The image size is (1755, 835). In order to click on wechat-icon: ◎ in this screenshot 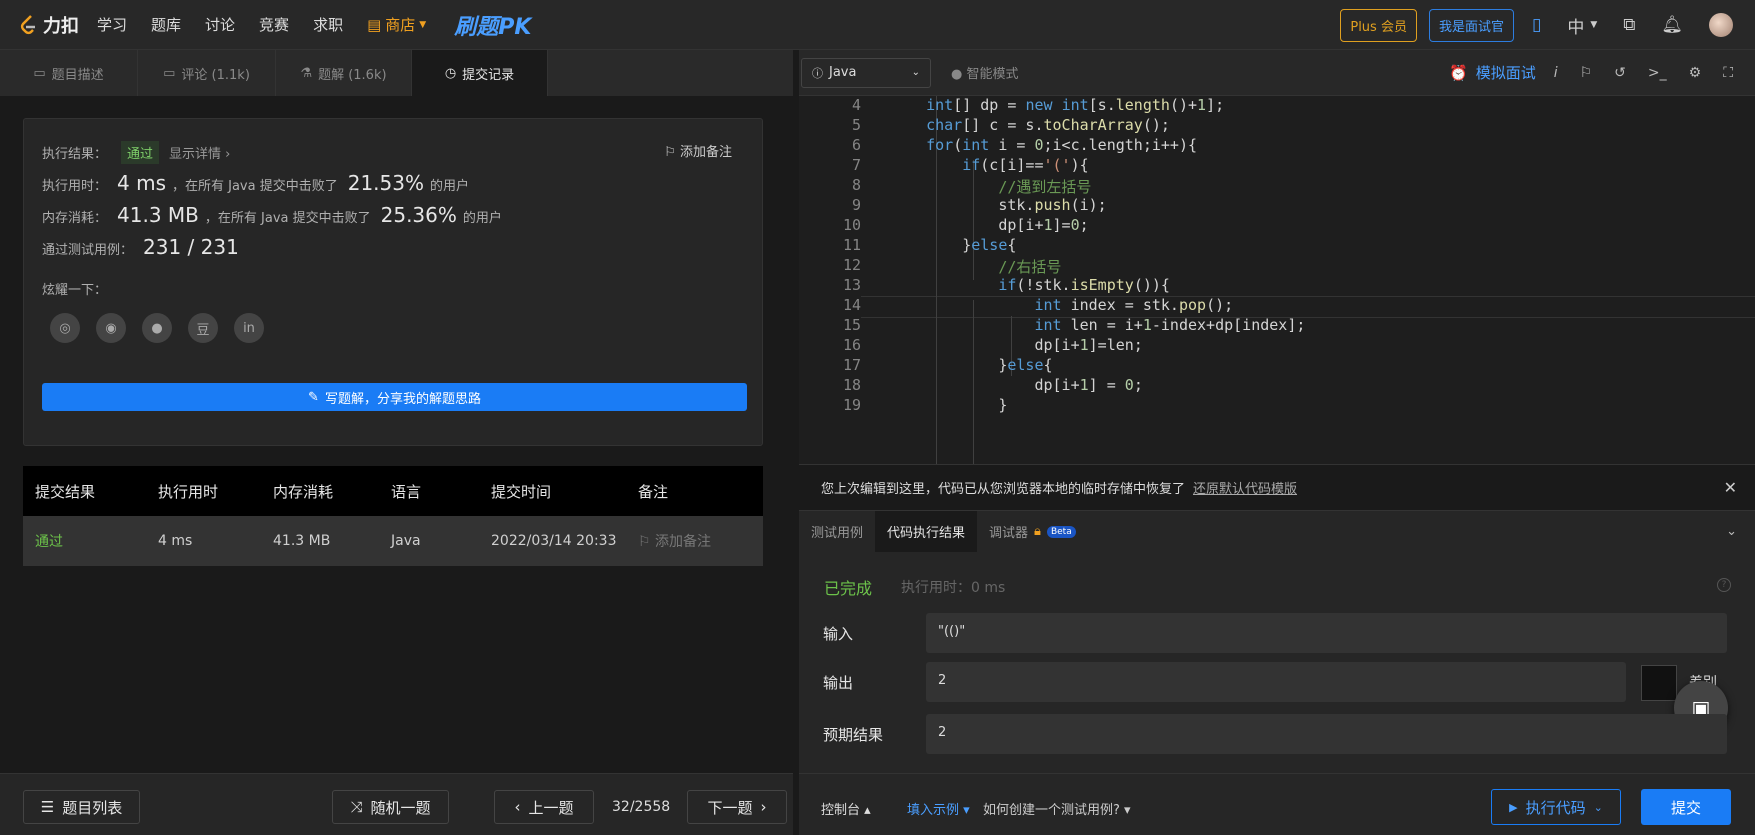, I will do `click(65, 328)`.